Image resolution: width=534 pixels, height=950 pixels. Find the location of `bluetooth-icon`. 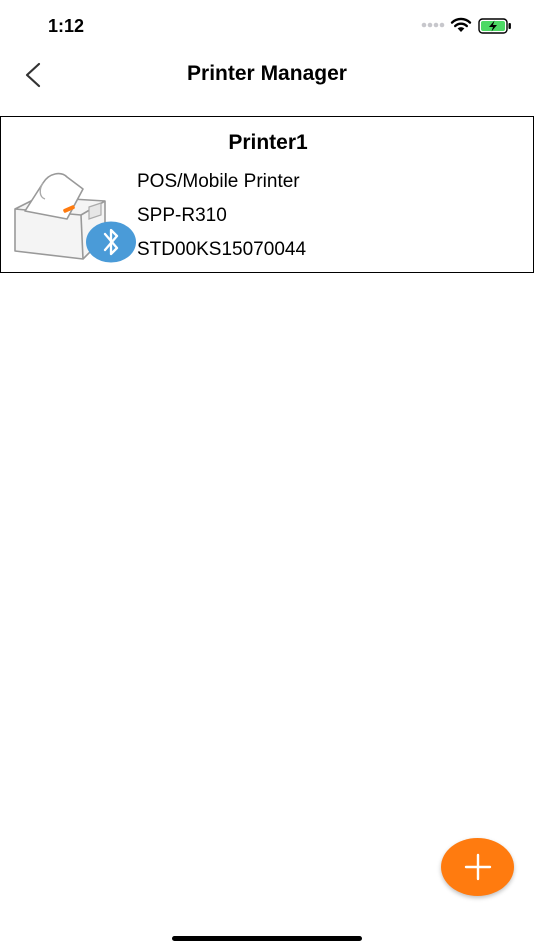

bluetooth-icon is located at coordinates (111, 242).